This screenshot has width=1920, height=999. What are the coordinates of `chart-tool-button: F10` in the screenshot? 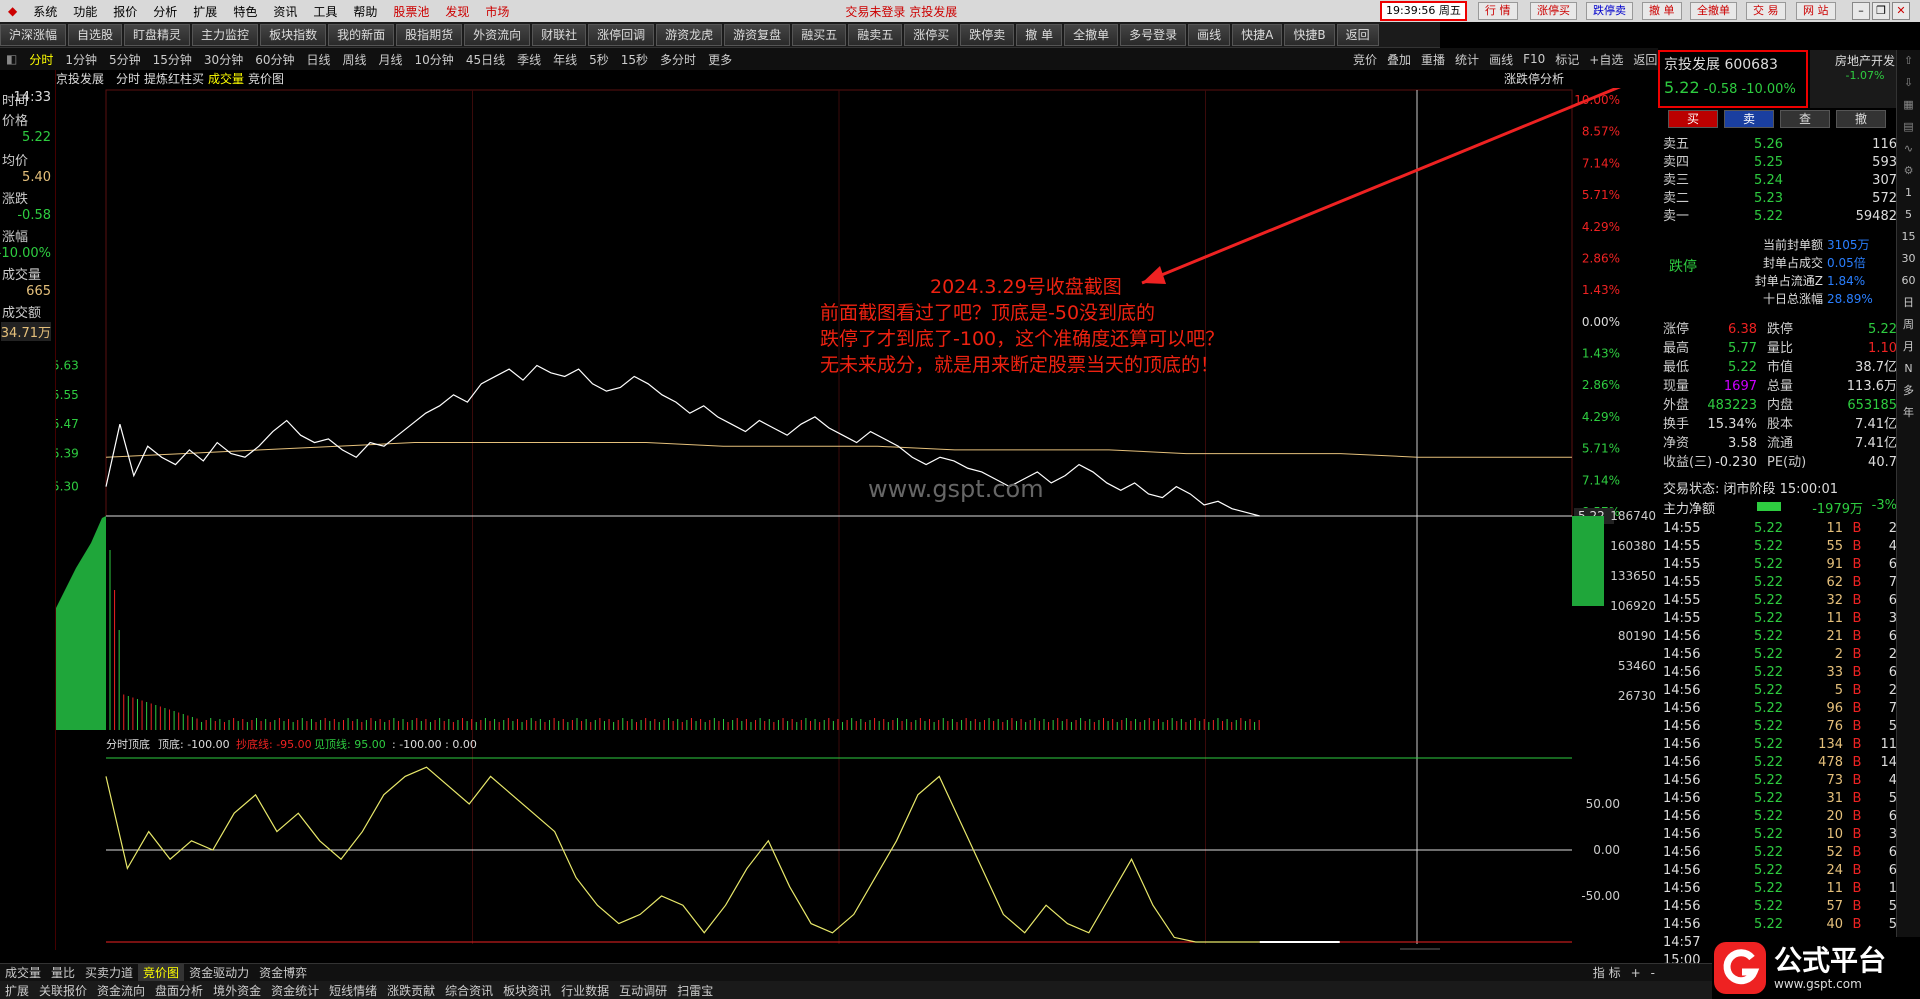 It's located at (1534, 59).